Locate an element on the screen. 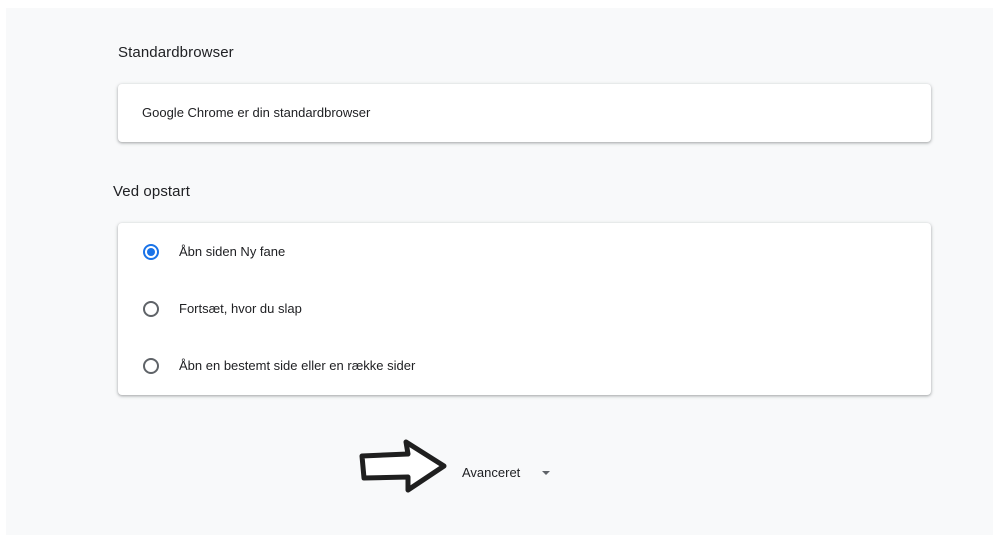 The image size is (999, 536). radio-button-checked is located at coordinates (151, 251).